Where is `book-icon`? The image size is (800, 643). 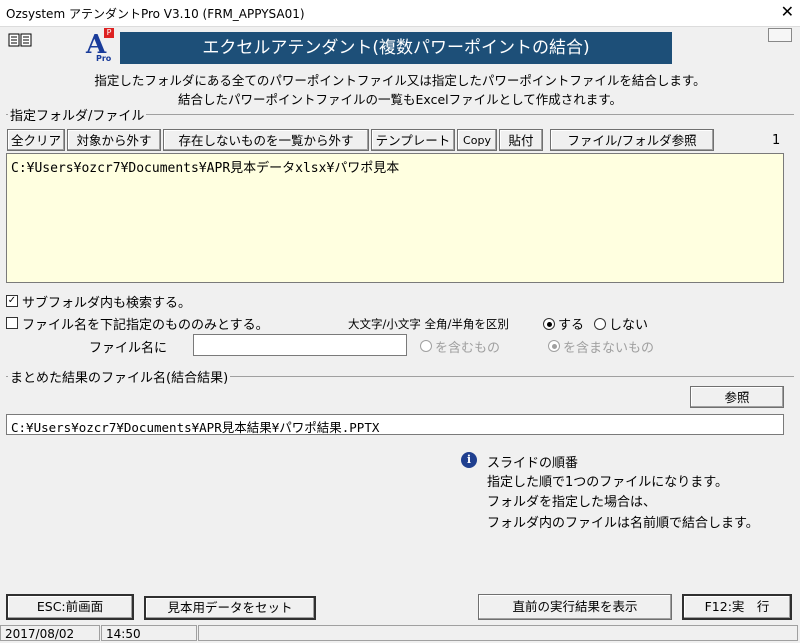 book-icon is located at coordinates (20, 40).